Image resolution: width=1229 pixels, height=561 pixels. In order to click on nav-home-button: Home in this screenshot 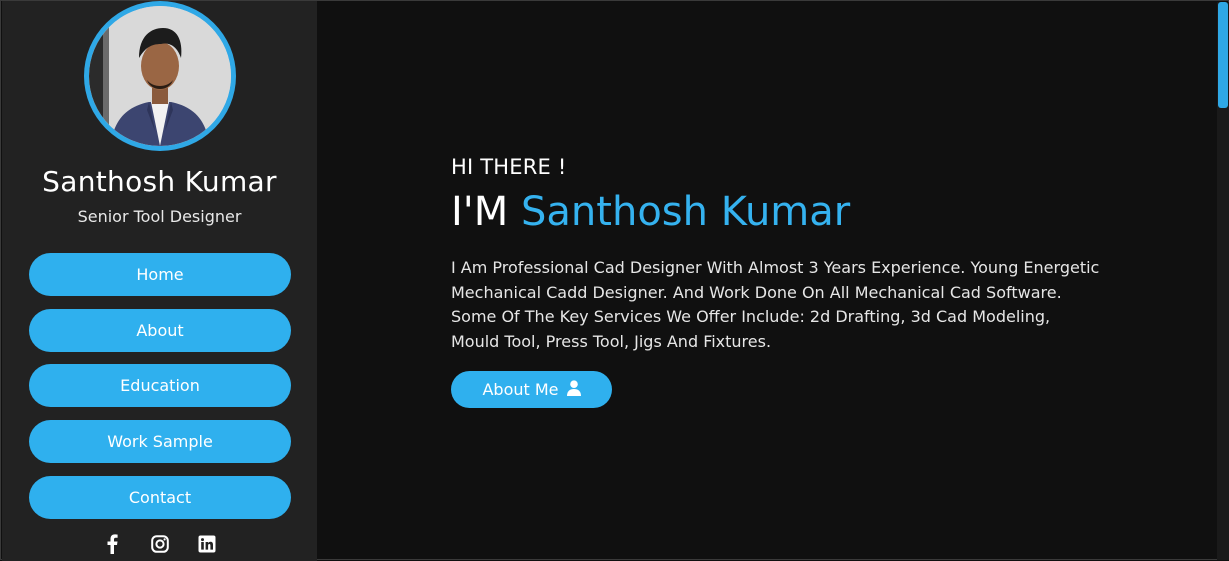, I will do `click(160, 274)`.